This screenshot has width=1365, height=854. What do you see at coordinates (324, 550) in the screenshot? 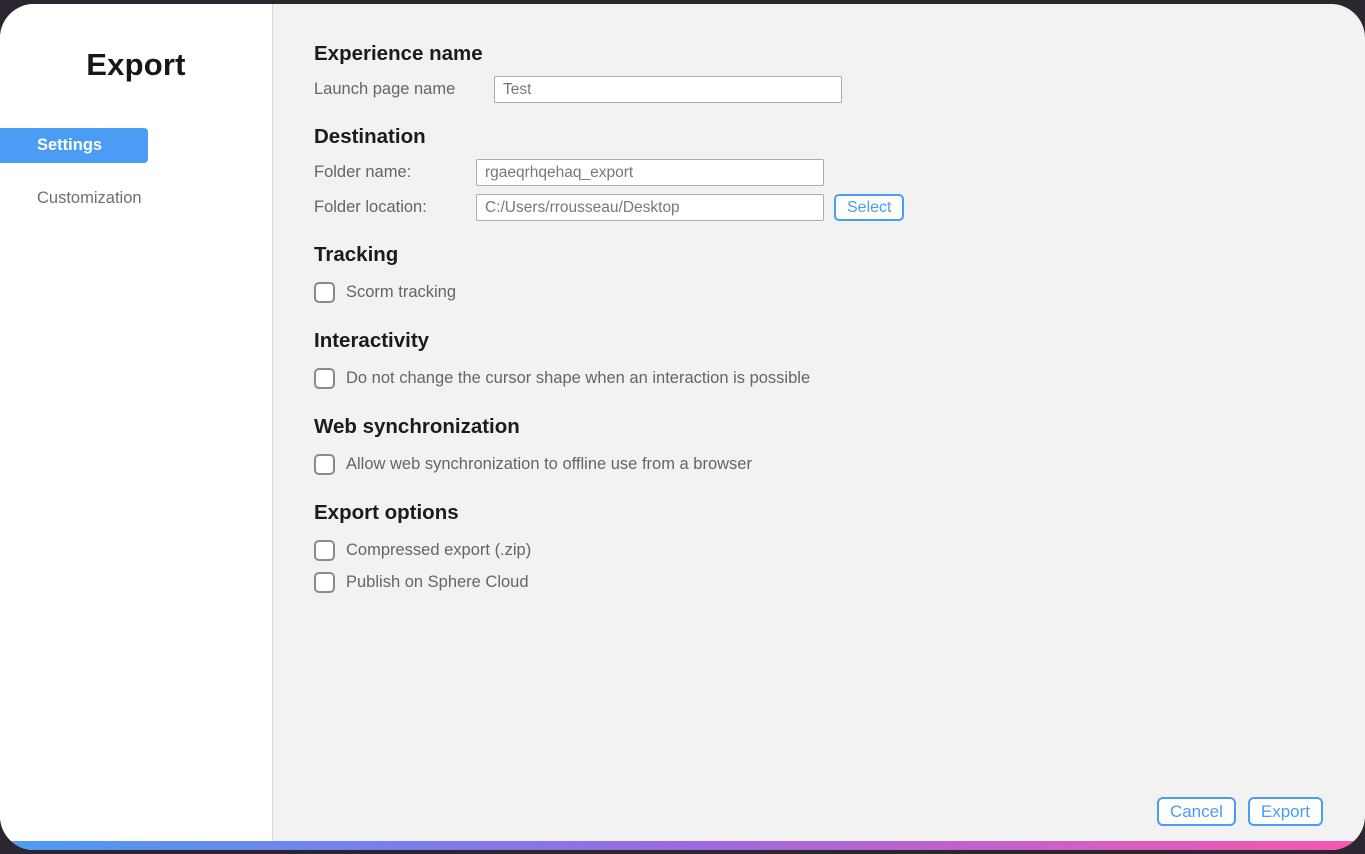
I see `checkbox-compressed-export` at bounding box center [324, 550].